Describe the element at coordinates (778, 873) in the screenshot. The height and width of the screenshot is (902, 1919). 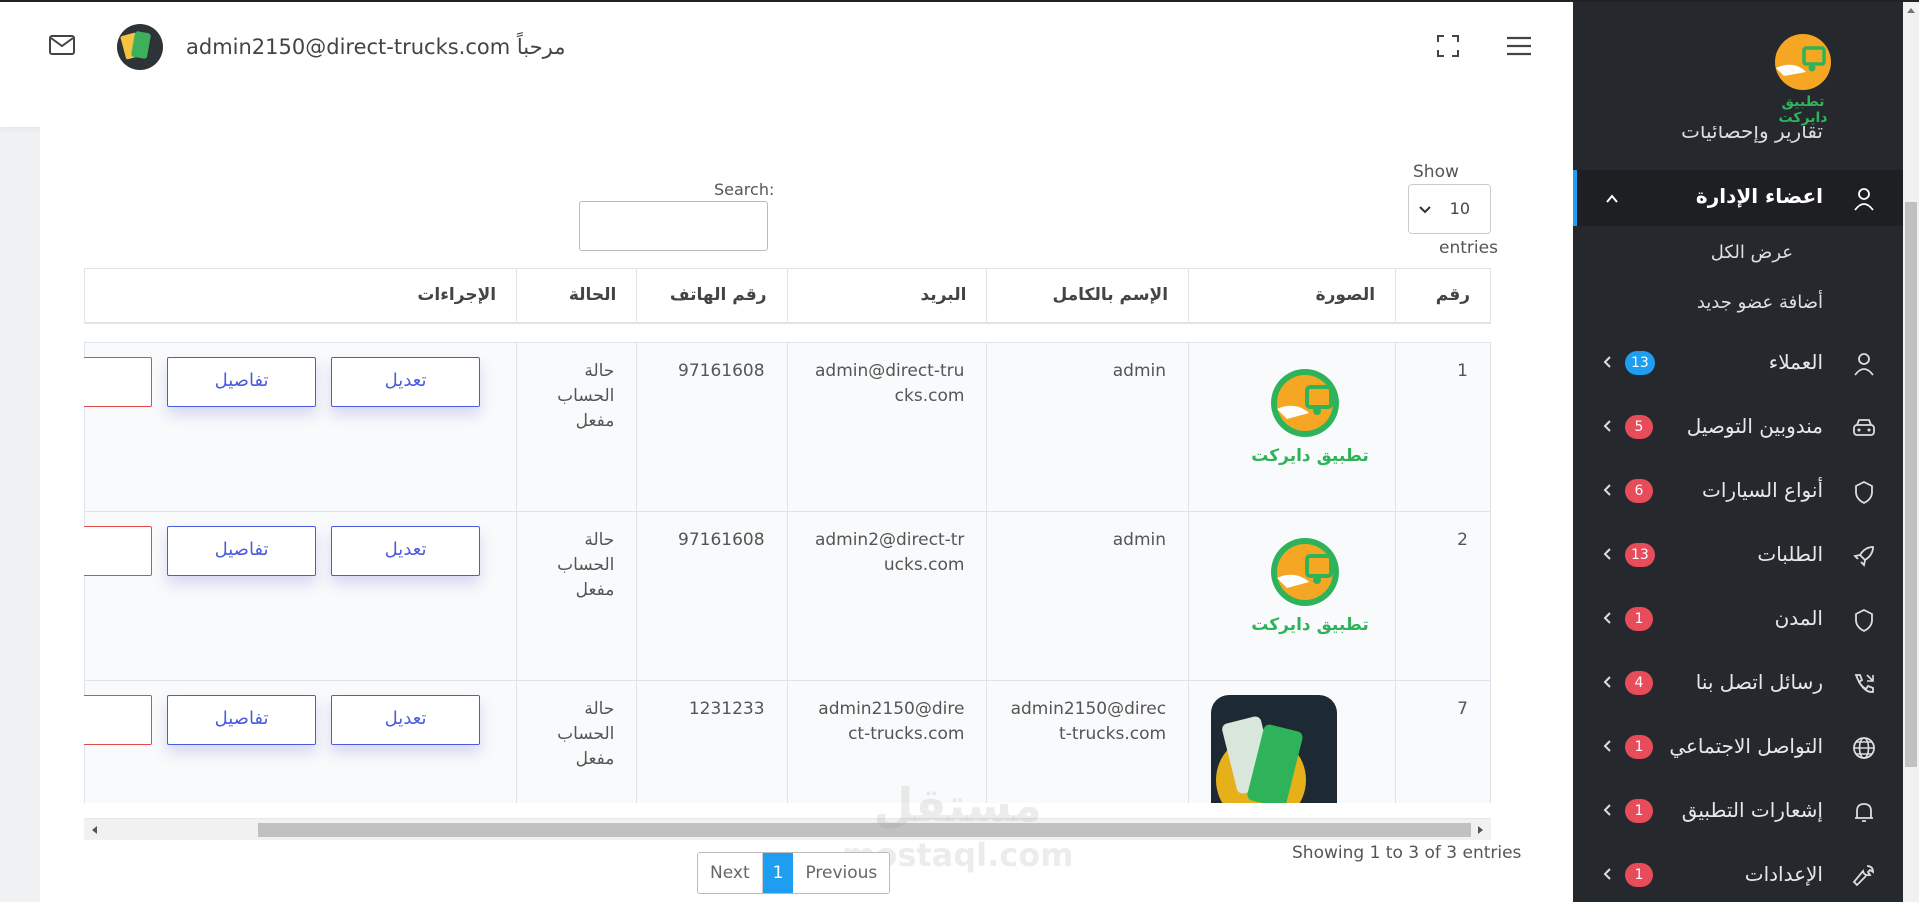
I see `pagination-page-1: 1` at that location.